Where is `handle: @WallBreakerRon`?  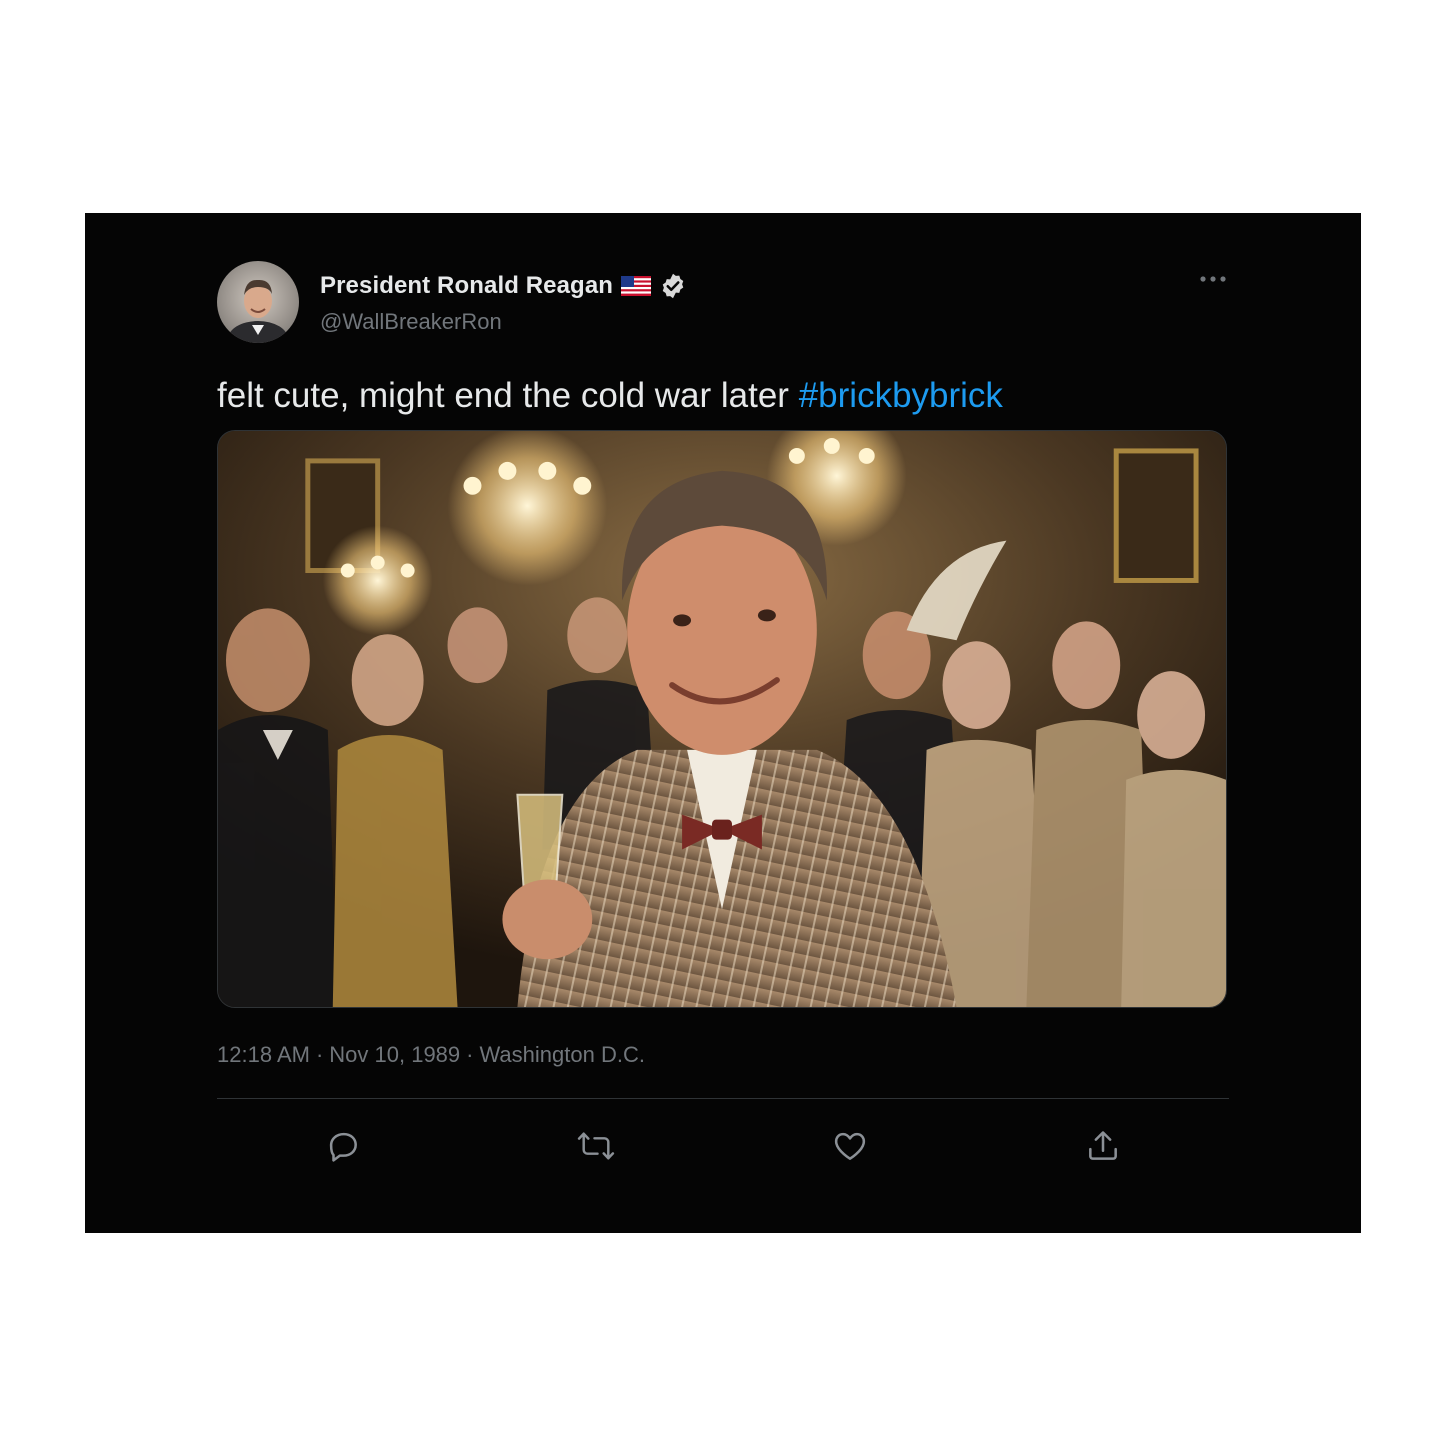
handle: @WallBreakerRon is located at coordinates (411, 322).